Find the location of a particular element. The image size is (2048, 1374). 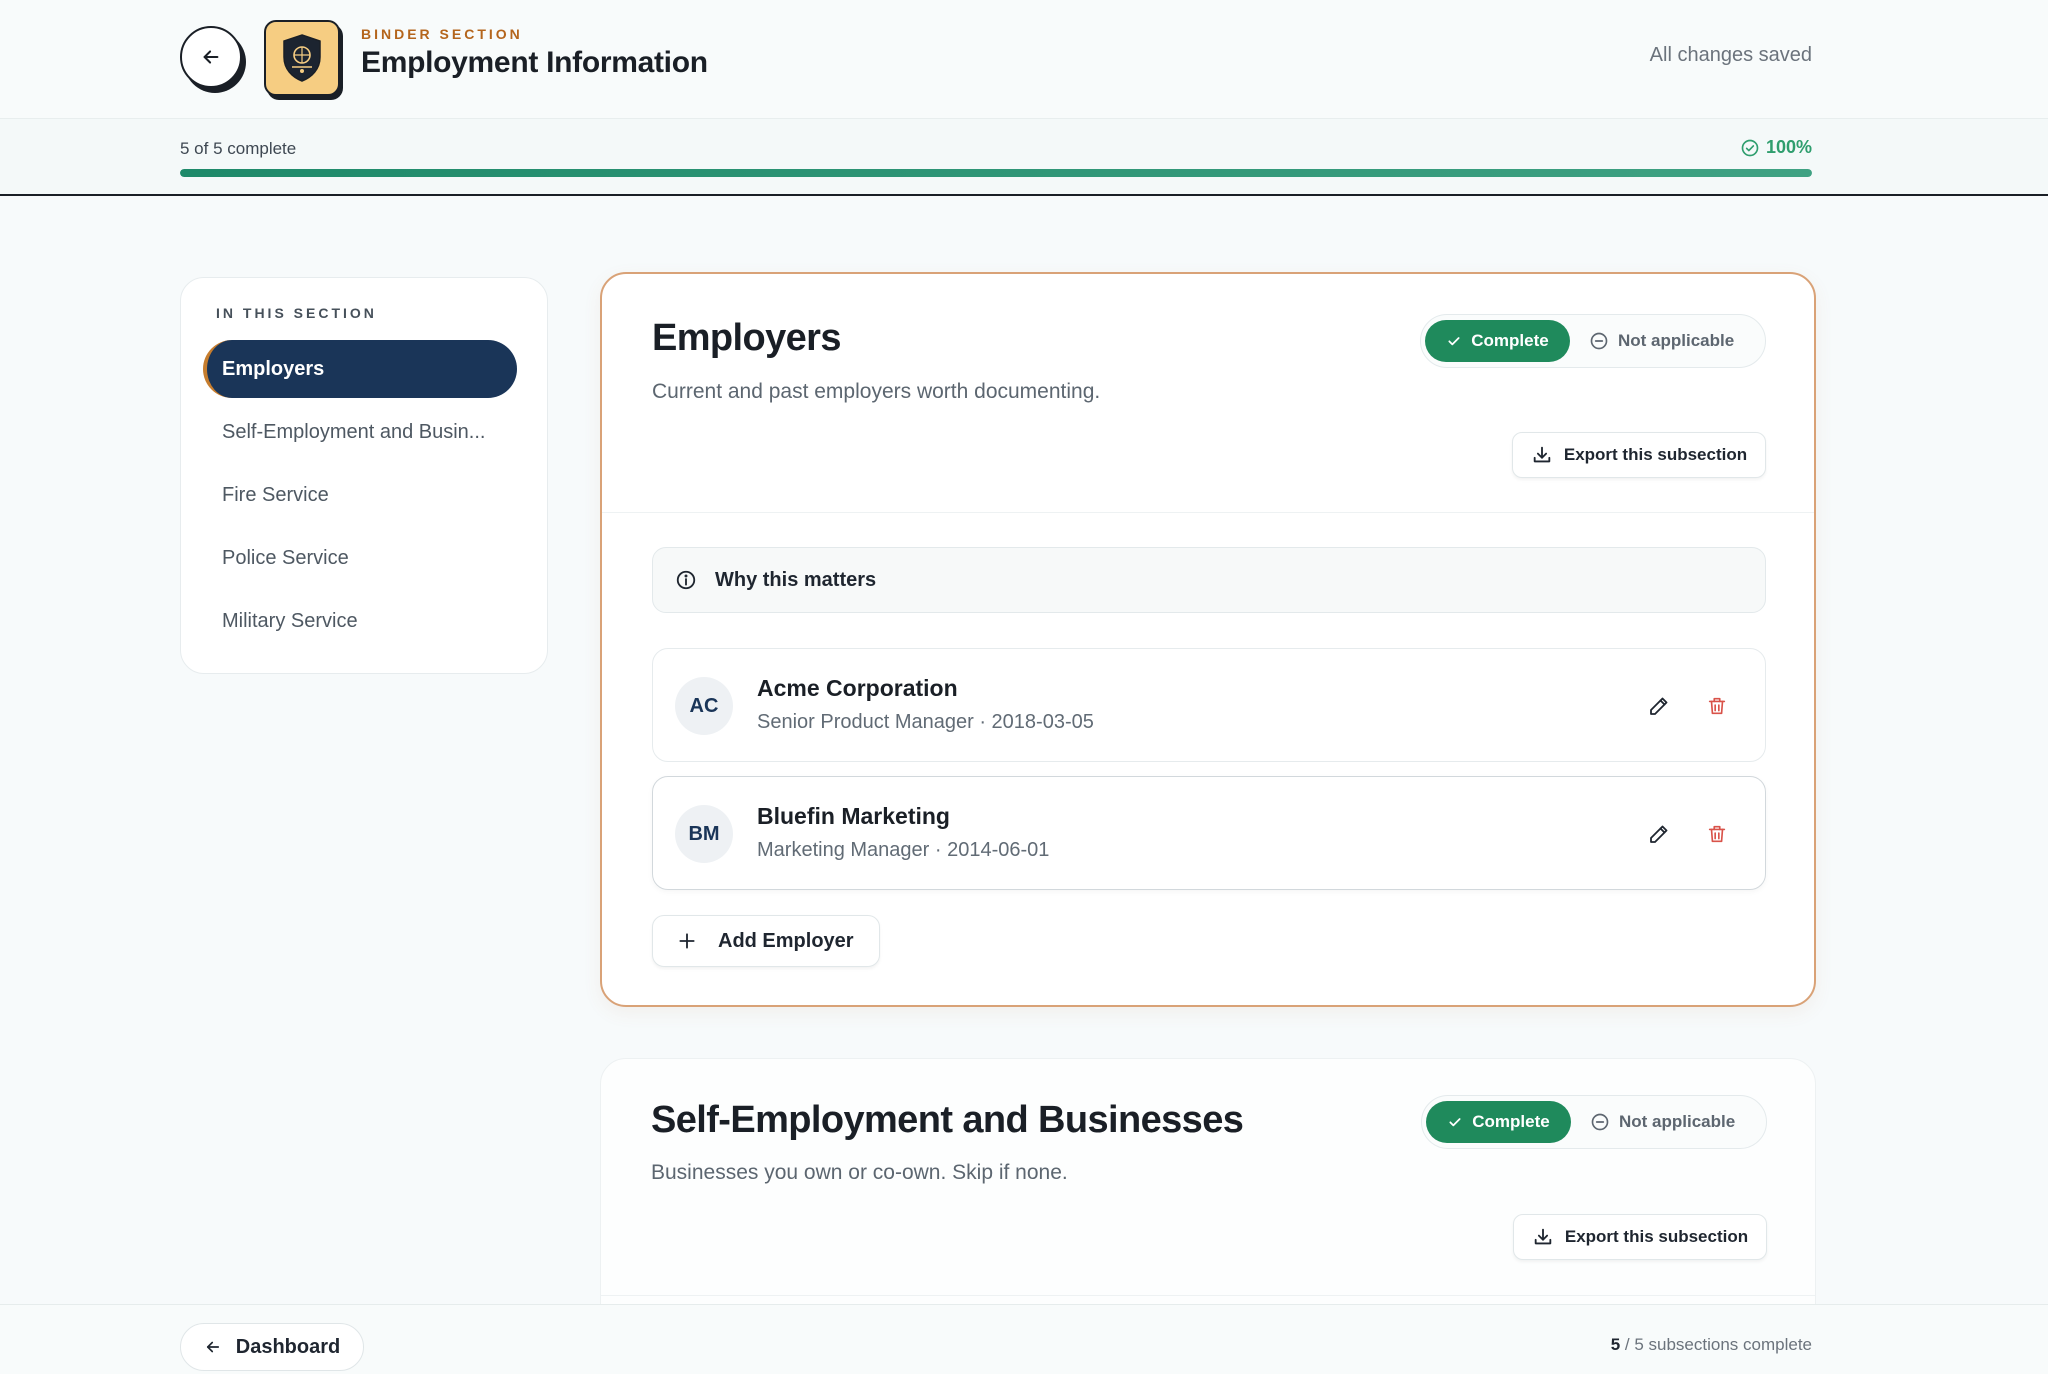

save-status: All changes saved is located at coordinates (1730, 55).